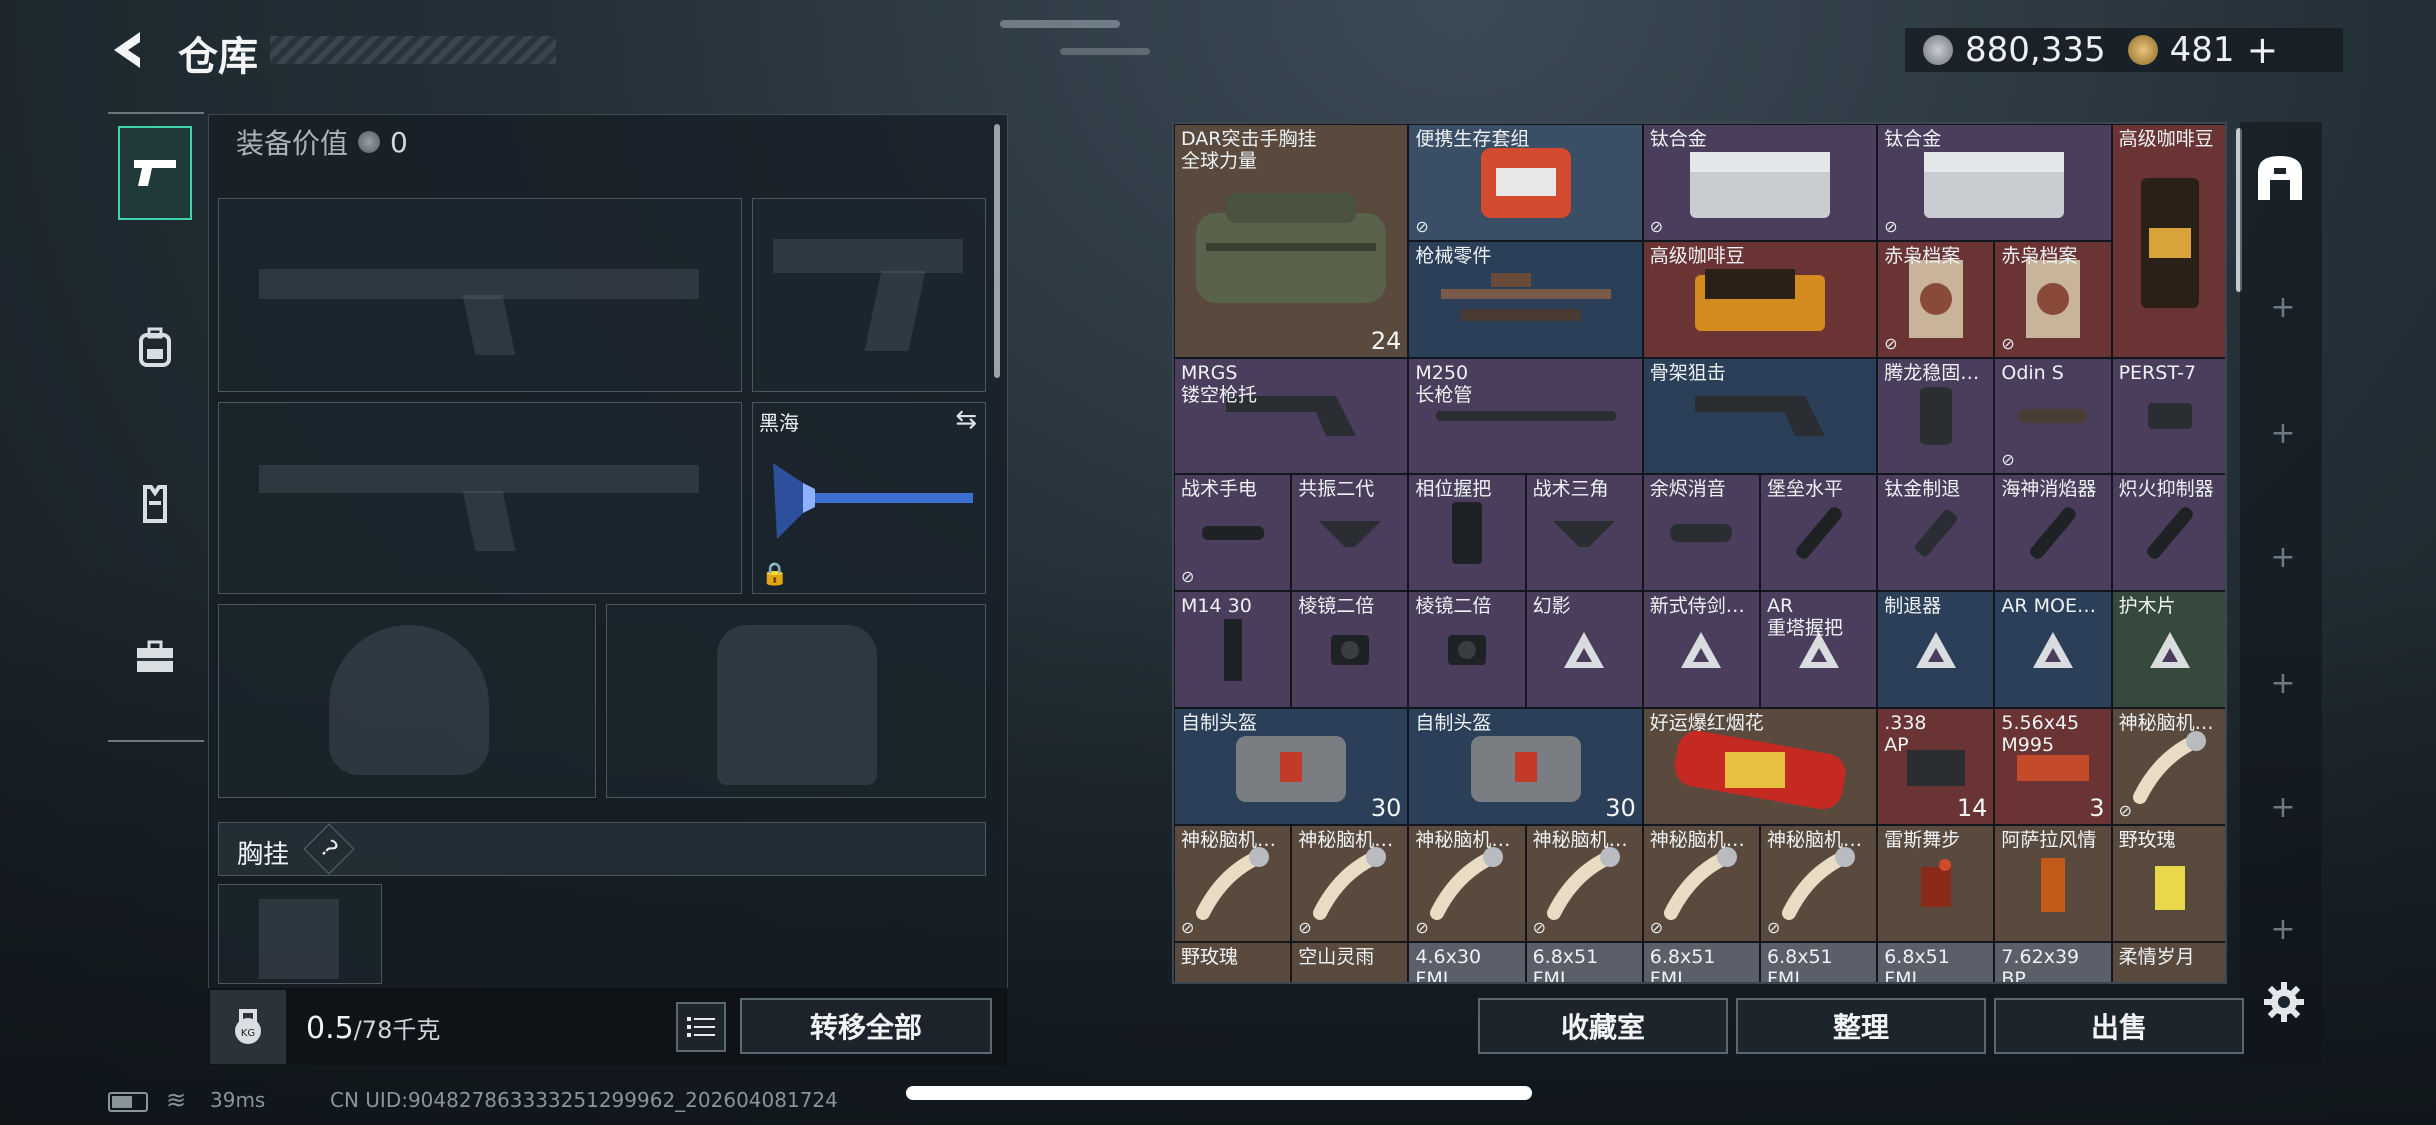  What do you see at coordinates (1922, 255) in the screenshot?
I see `item-name: 赤枭档案` at bounding box center [1922, 255].